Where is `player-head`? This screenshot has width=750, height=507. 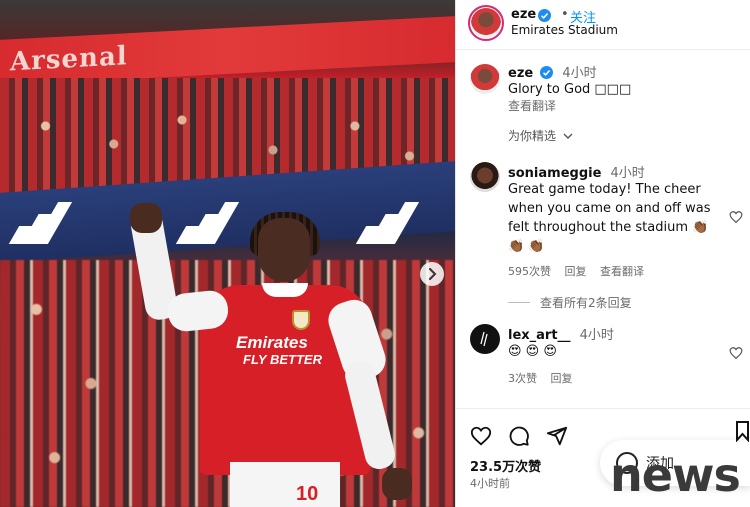
player-head is located at coordinates (284, 250).